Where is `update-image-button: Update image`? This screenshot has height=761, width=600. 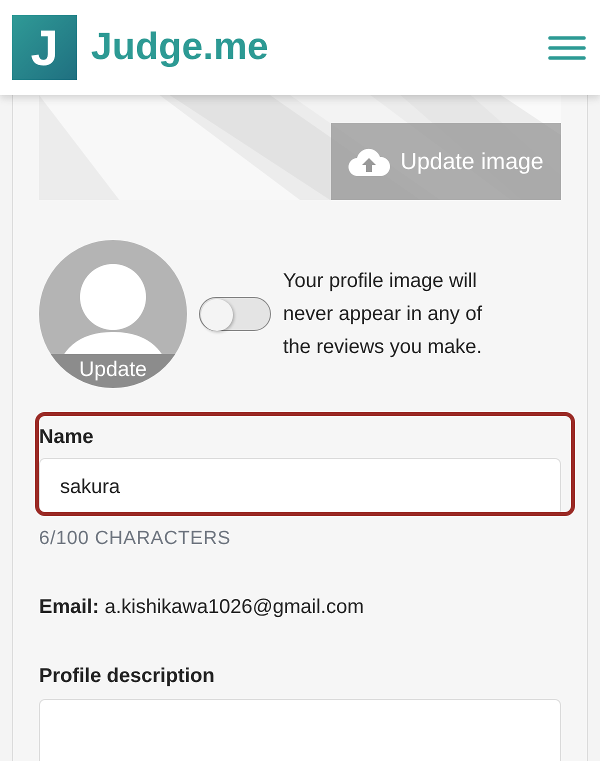 update-image-button: Update image is located at coordinates (446, 161).